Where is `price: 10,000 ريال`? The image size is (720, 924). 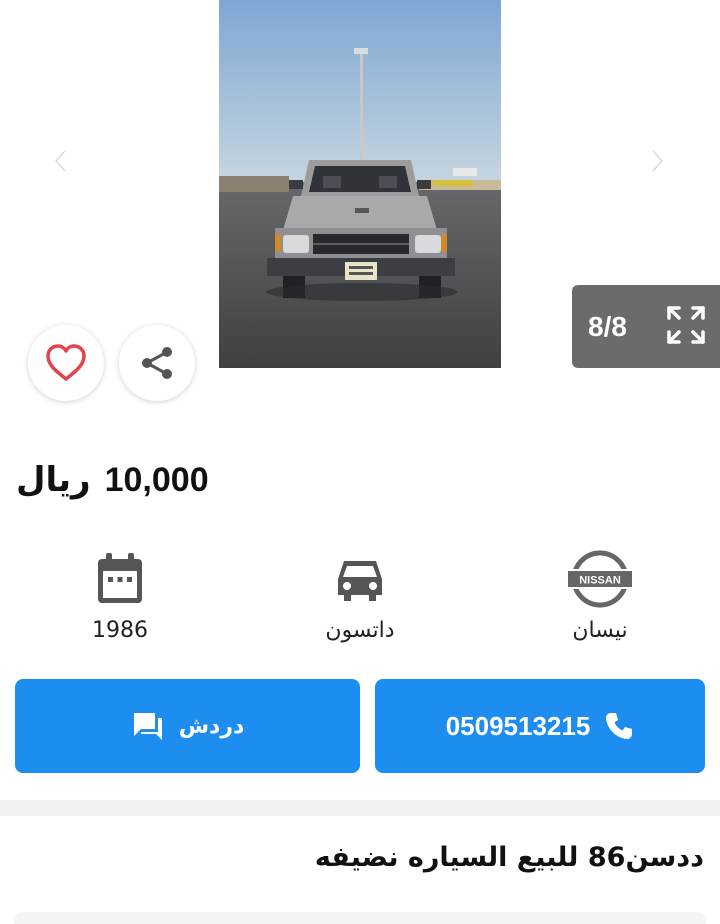
price: 10,000 ريال is located at coordinates (112, 480).